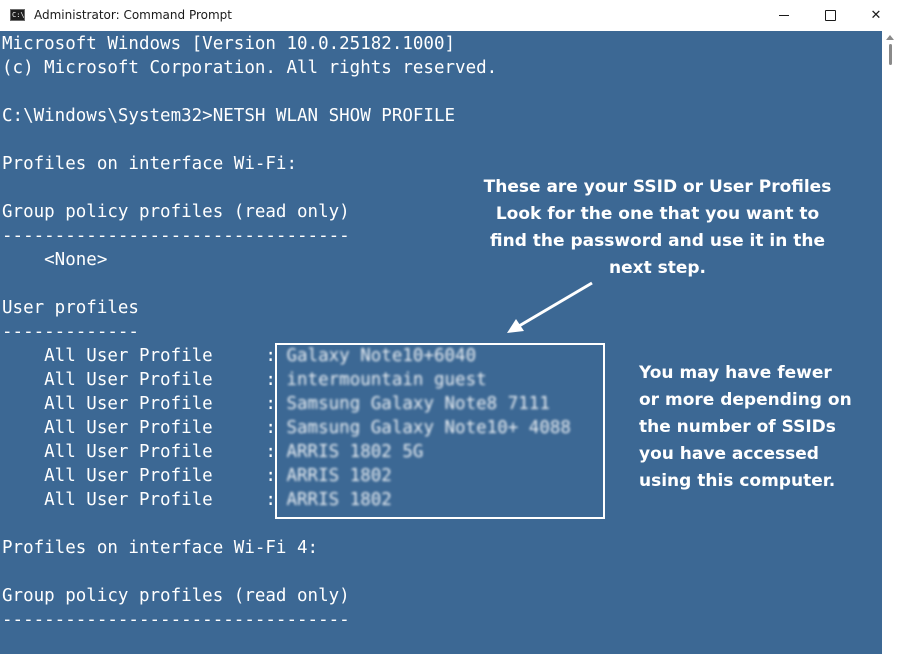 This screenshot has height=654, width=899. I want to click on command-prompt-icon: C:\., so click(19, 15).